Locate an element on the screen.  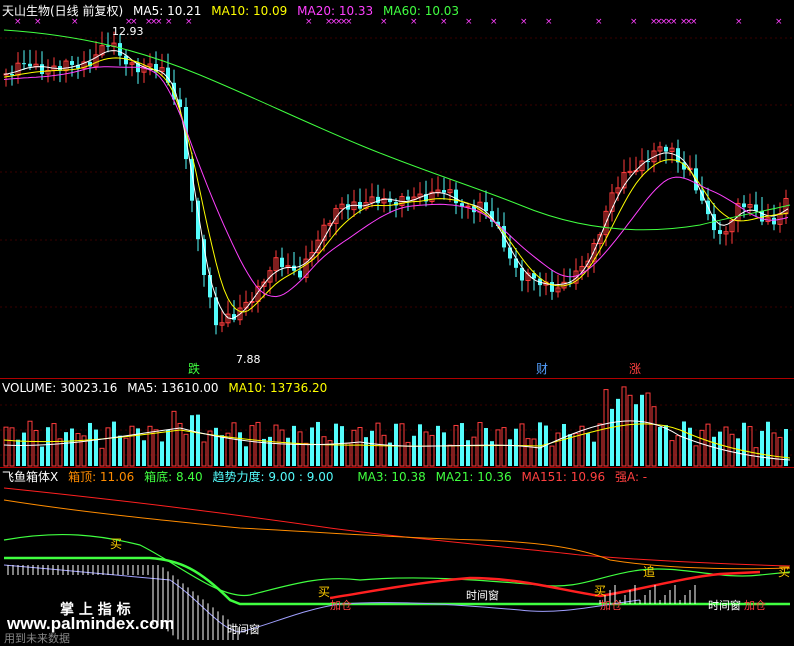
stock-title: 天山生物(日线 前复权) is located at coordinates (63, 11).